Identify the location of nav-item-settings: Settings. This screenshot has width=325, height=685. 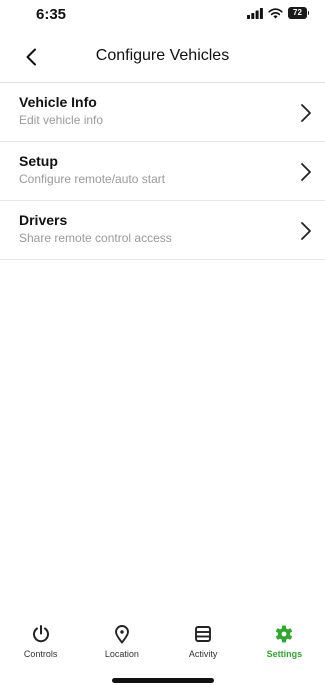
(284, 641).